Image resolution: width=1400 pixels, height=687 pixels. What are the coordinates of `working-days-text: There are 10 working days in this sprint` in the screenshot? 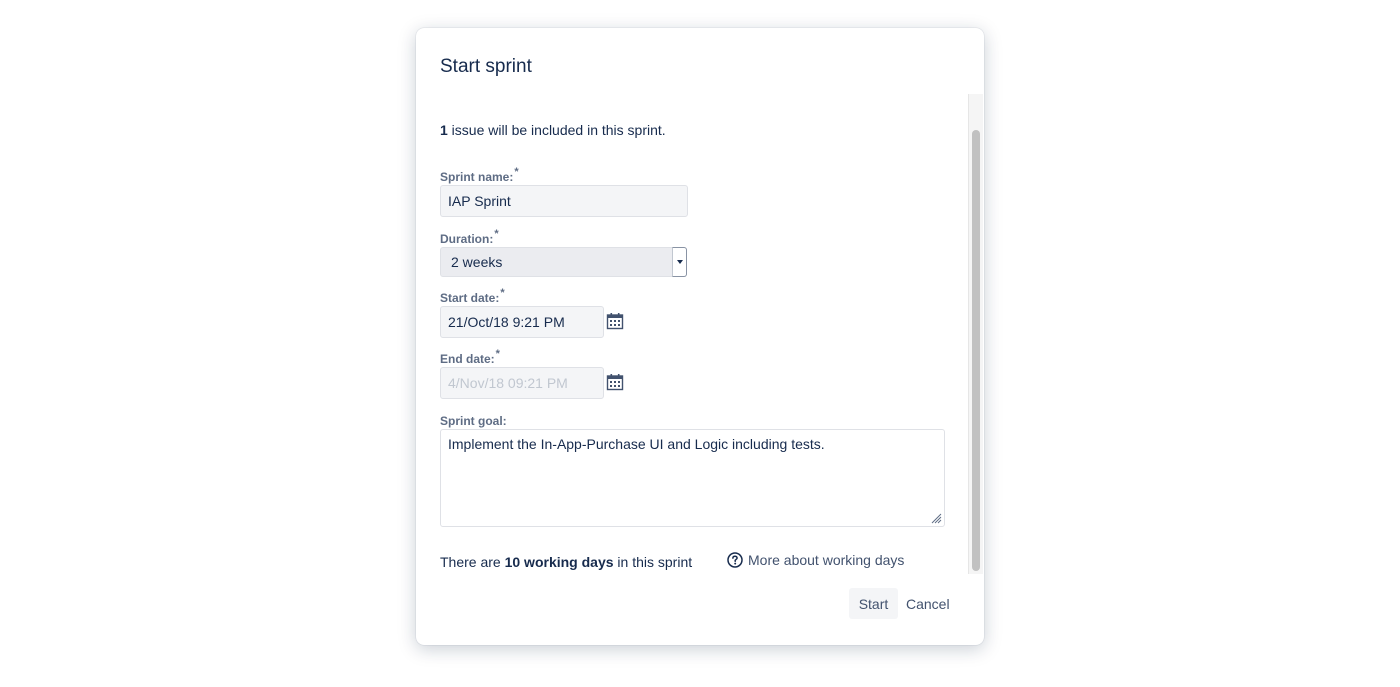 It's located at (566, 562).